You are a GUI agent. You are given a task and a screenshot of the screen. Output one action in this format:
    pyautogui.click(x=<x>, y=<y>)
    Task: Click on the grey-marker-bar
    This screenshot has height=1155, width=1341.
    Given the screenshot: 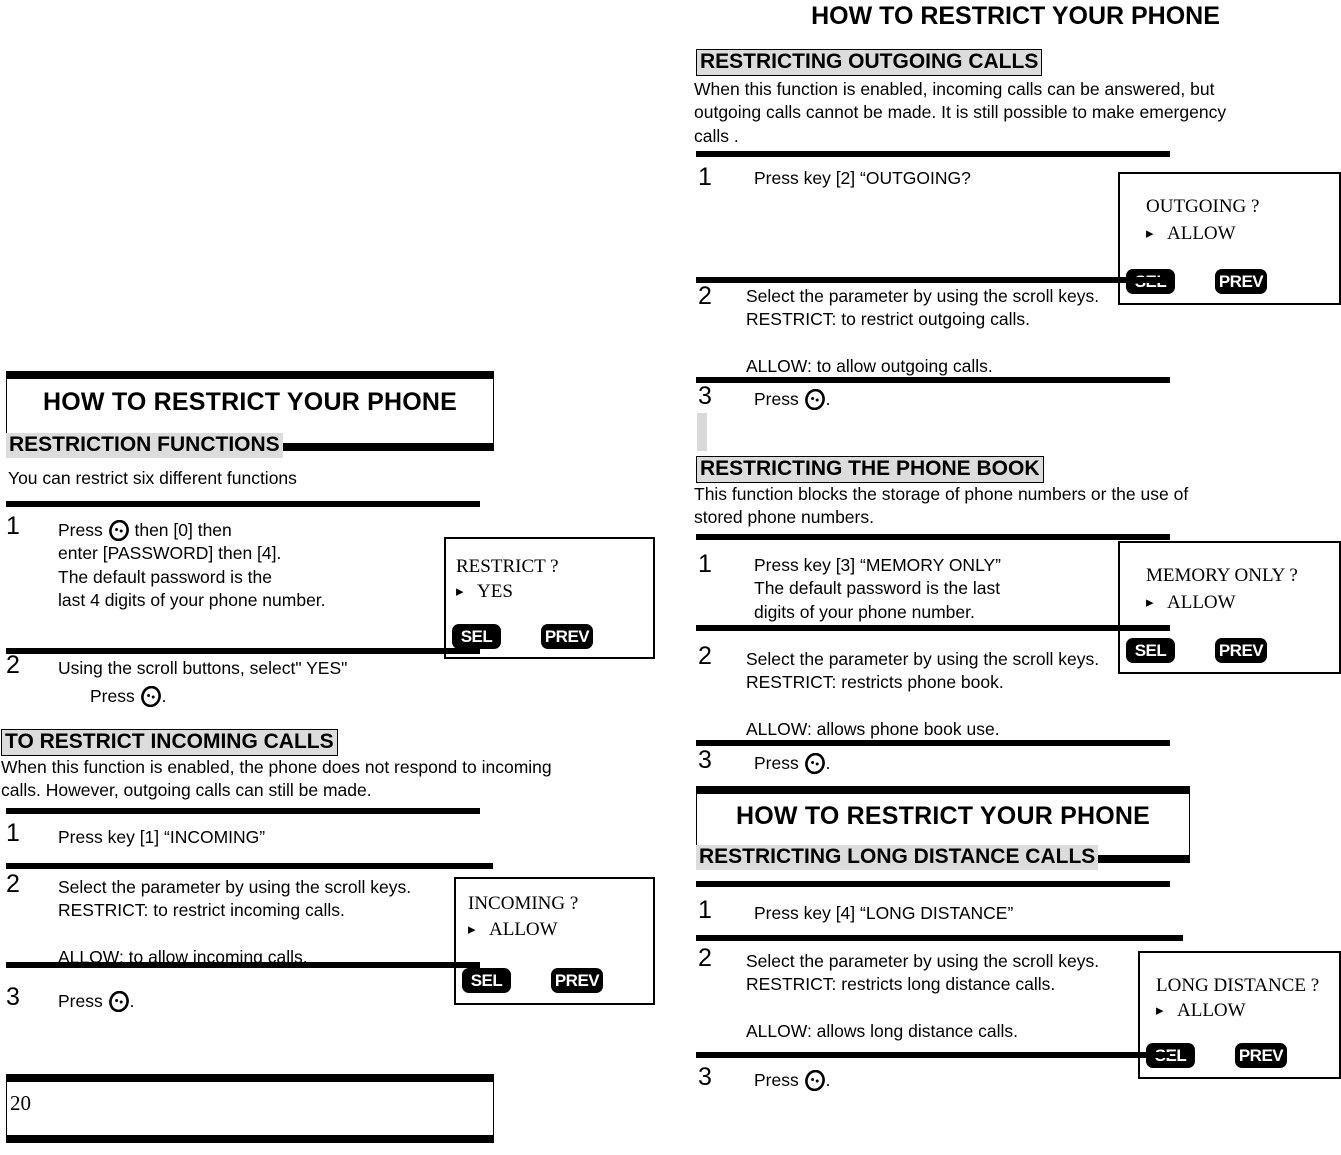 What is the action you would take?
    pyautogui.click(x=702, y=432)
    